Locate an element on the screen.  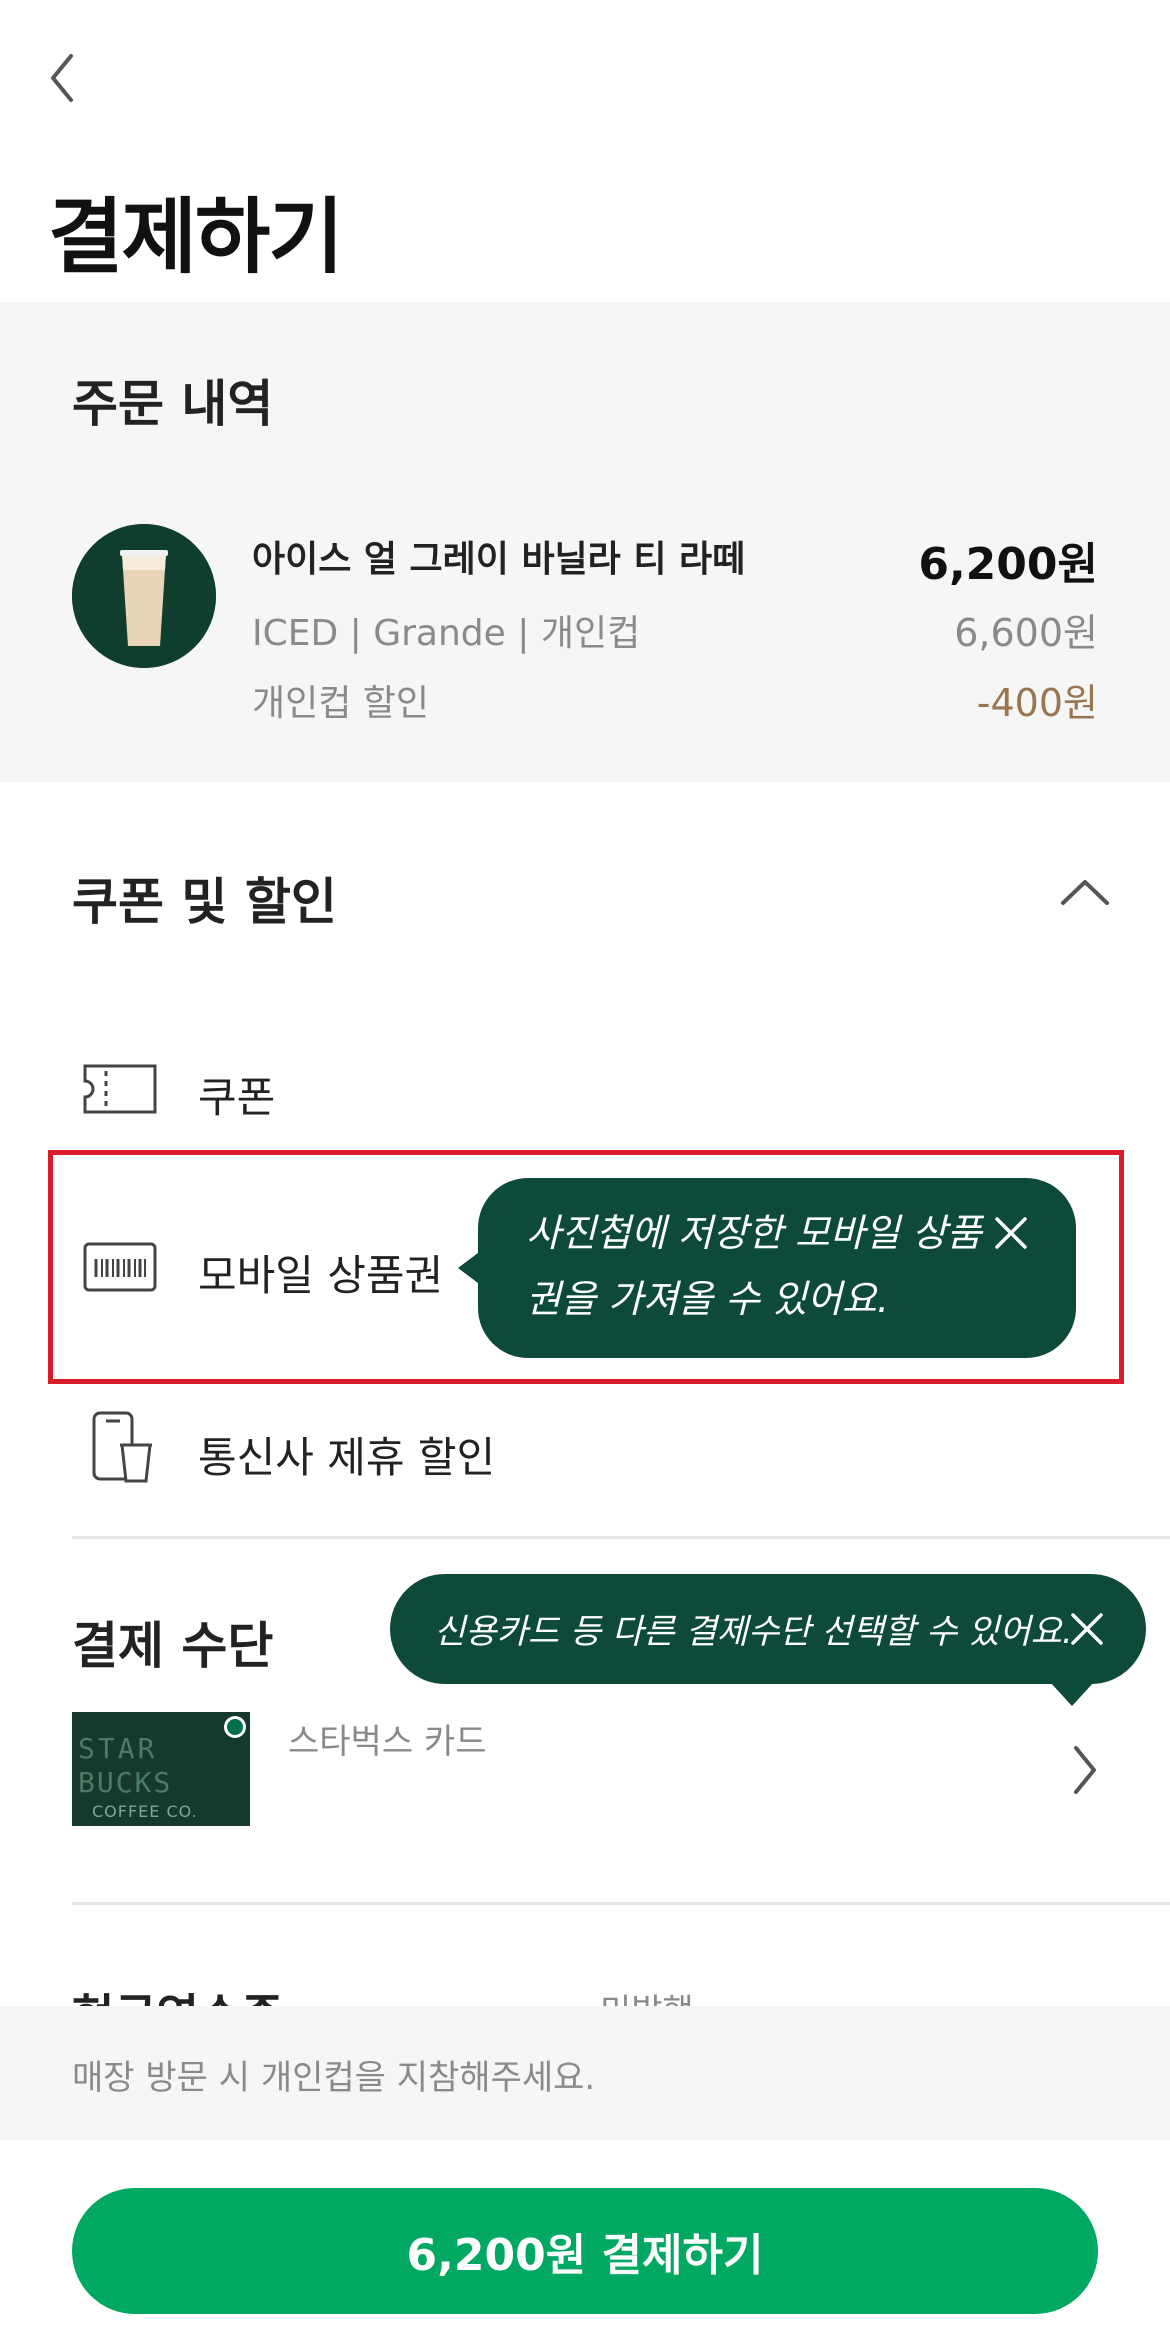
ticket-icon is located at coordinates (120, 1089).